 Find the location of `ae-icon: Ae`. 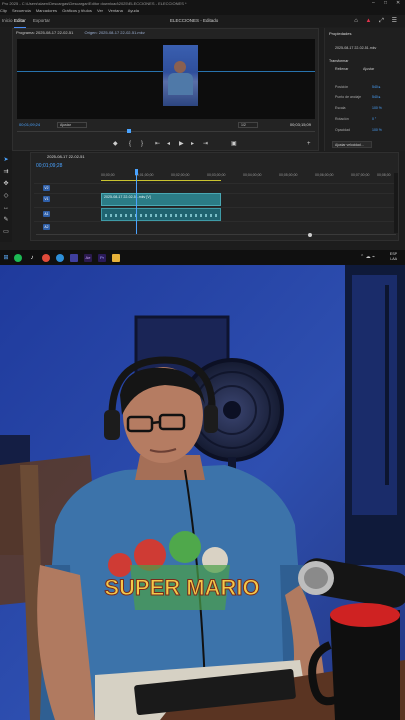

ae-icon: Ae is located at coordinates (88, 258).